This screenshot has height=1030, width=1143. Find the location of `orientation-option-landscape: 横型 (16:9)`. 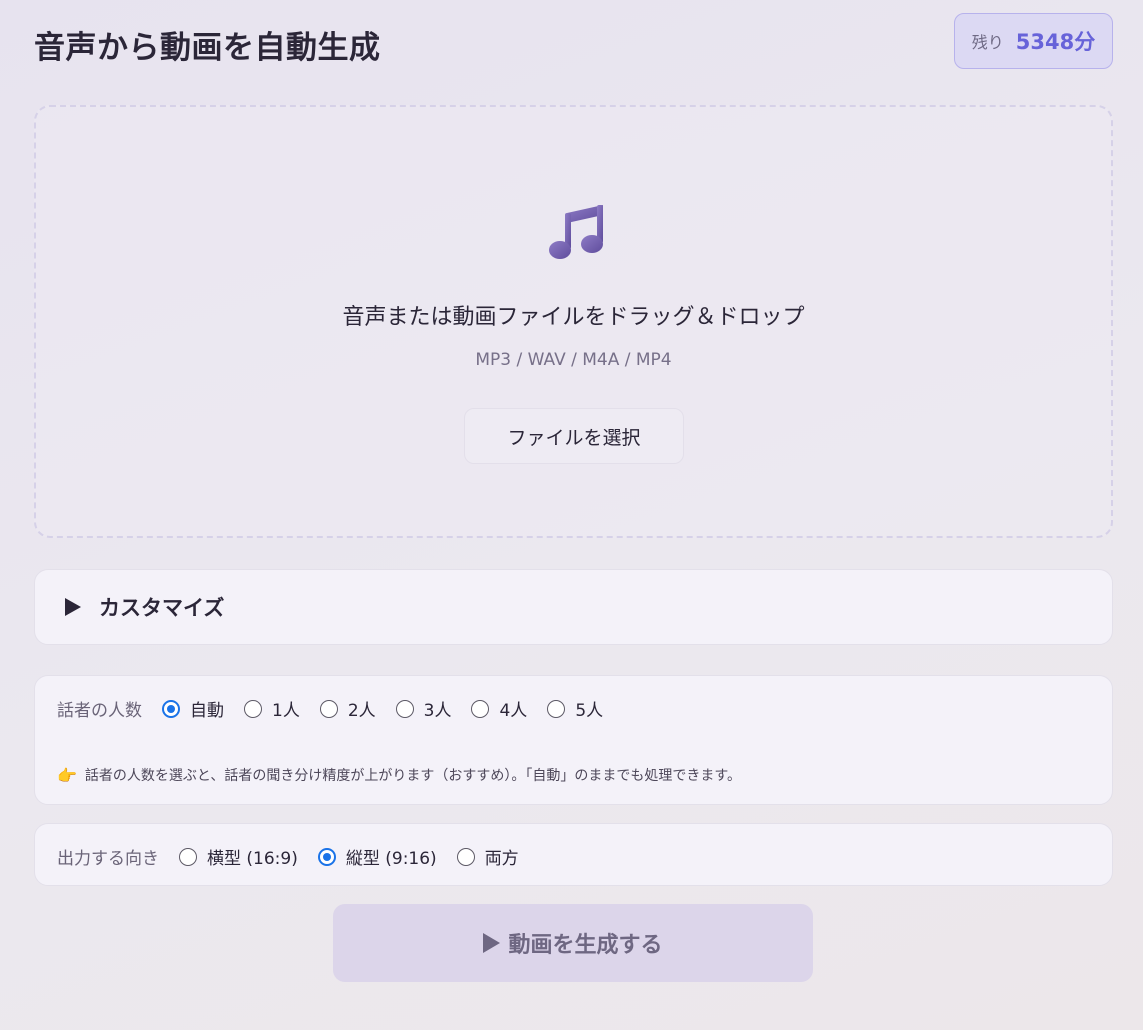

orientation-option-landscape: 横型 (16:9) is located at coordinates (238, 856).